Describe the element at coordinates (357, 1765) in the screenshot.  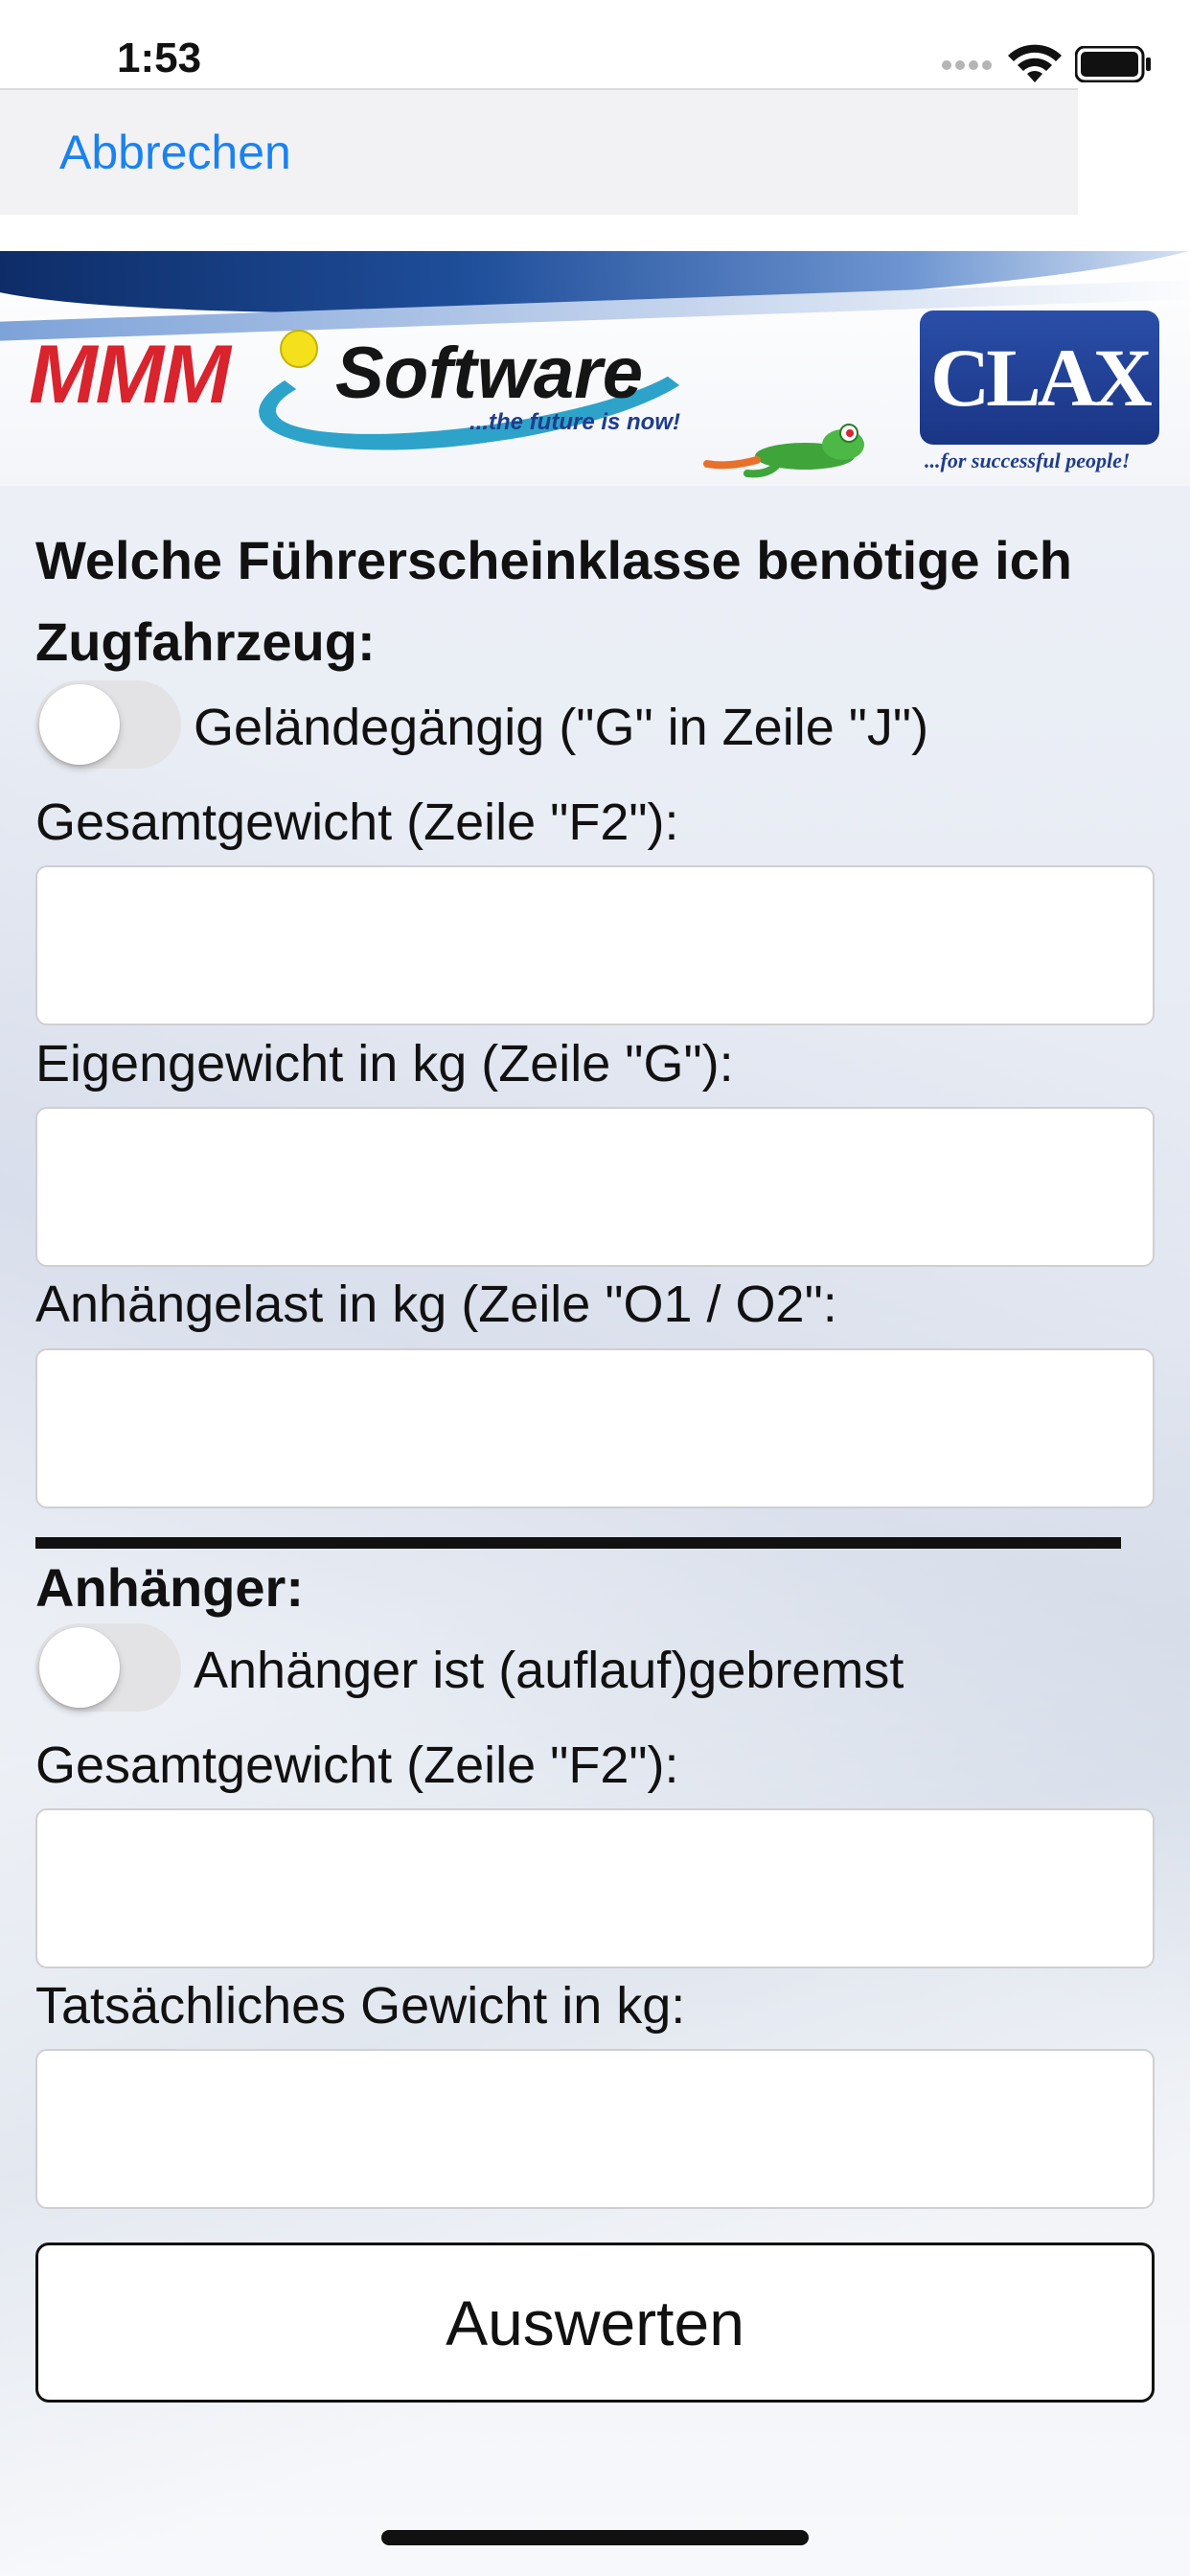
I see `trailer-total-weight-label: Gesamtgewicht (Zeile "F2"):` at that location.